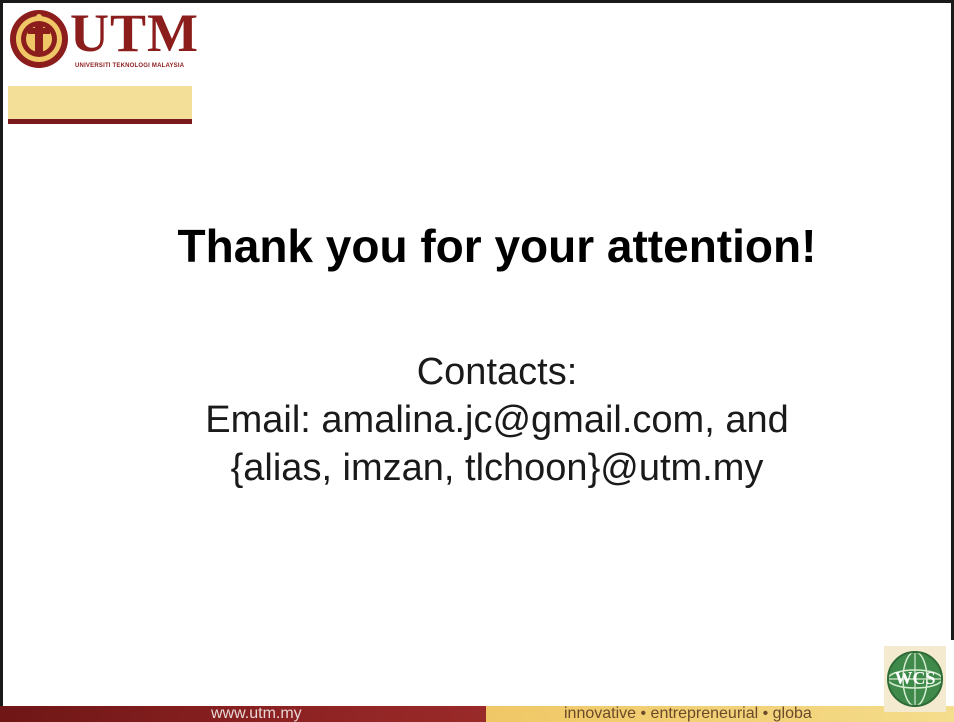 The width and height of the screenshot is (954, 722). What do you see at coordinates (100, 102) in the screenshot?
I see `header-gold-band` at bounding box center [100, 102].